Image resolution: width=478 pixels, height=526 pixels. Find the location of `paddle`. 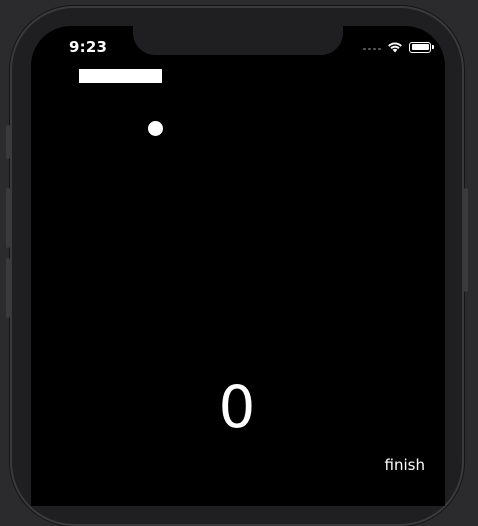

paddle is located at coordinates (120, 76).